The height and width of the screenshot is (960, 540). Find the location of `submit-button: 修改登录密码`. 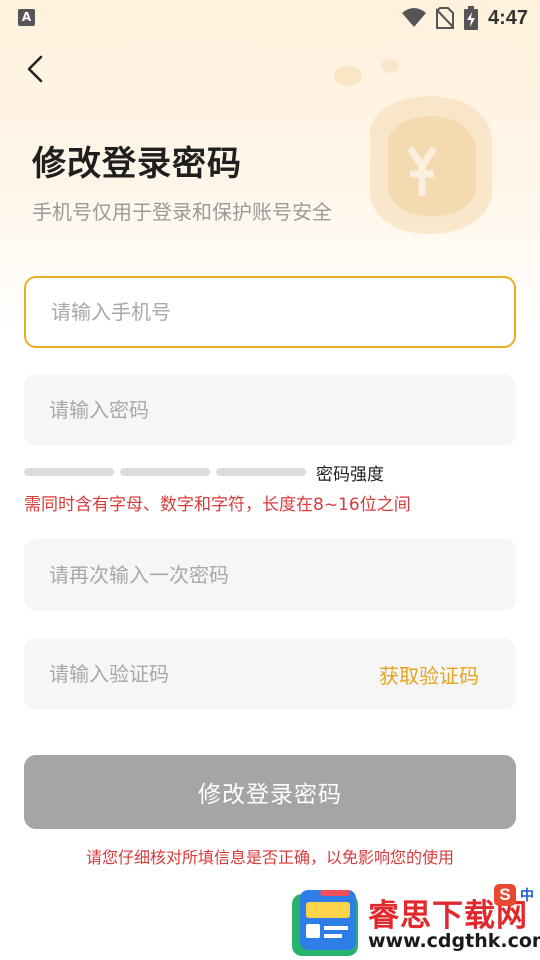

submit-button: 修改登录密码 is located at coordinates (270, 792).